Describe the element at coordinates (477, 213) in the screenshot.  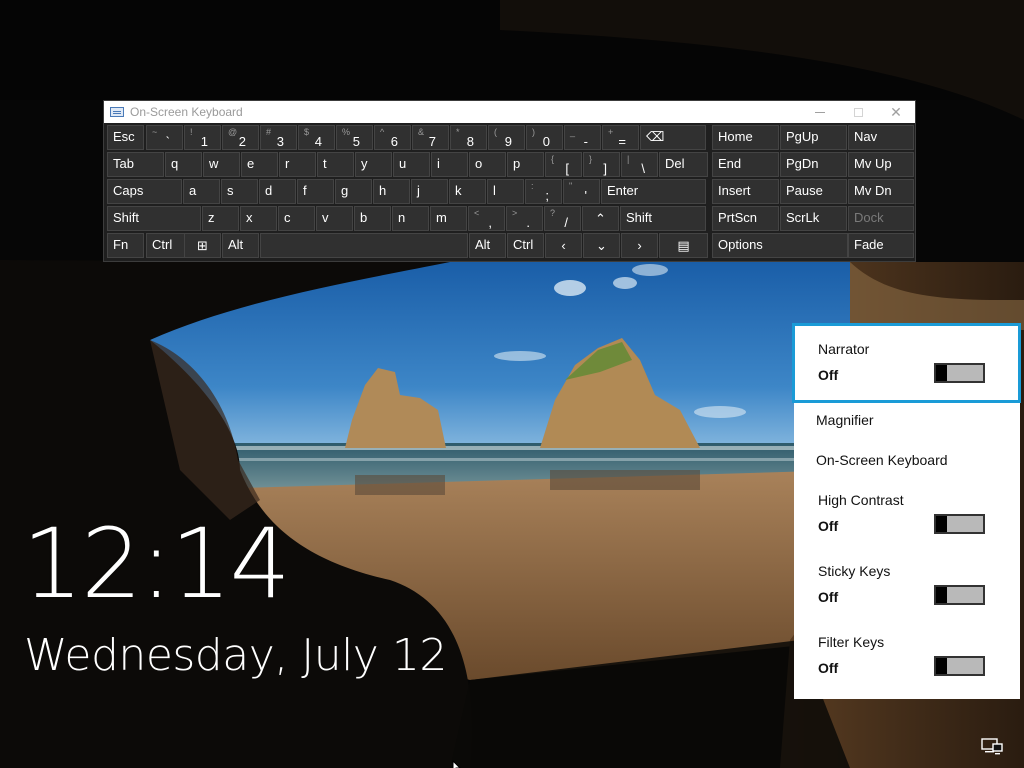
I see `key-shift-label: <` at that location.